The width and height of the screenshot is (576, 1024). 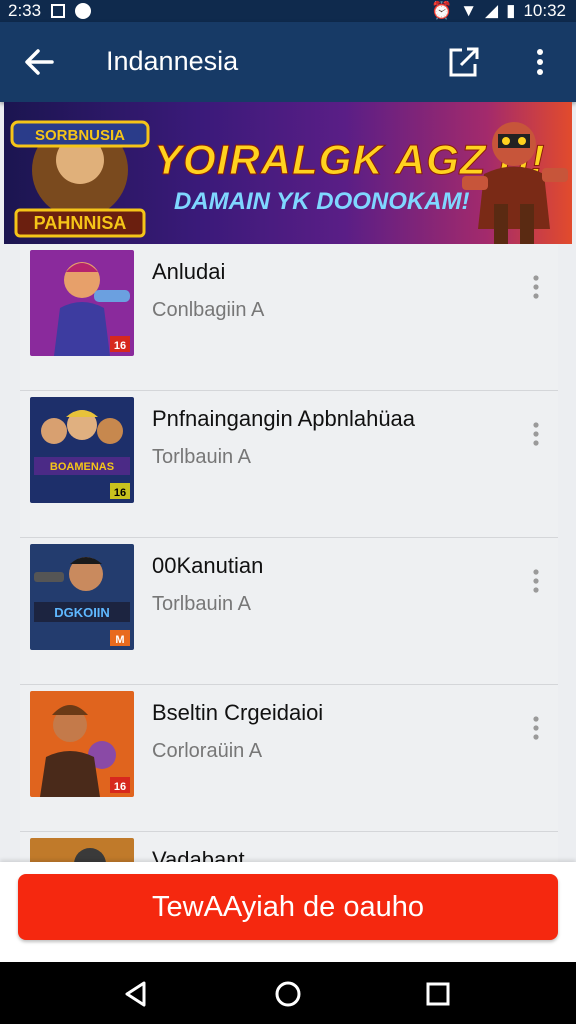 What do you see at coordinates (172, 61) in the screenshot?
I see `page-title: Indannesia` at bounding box center [172, 61].